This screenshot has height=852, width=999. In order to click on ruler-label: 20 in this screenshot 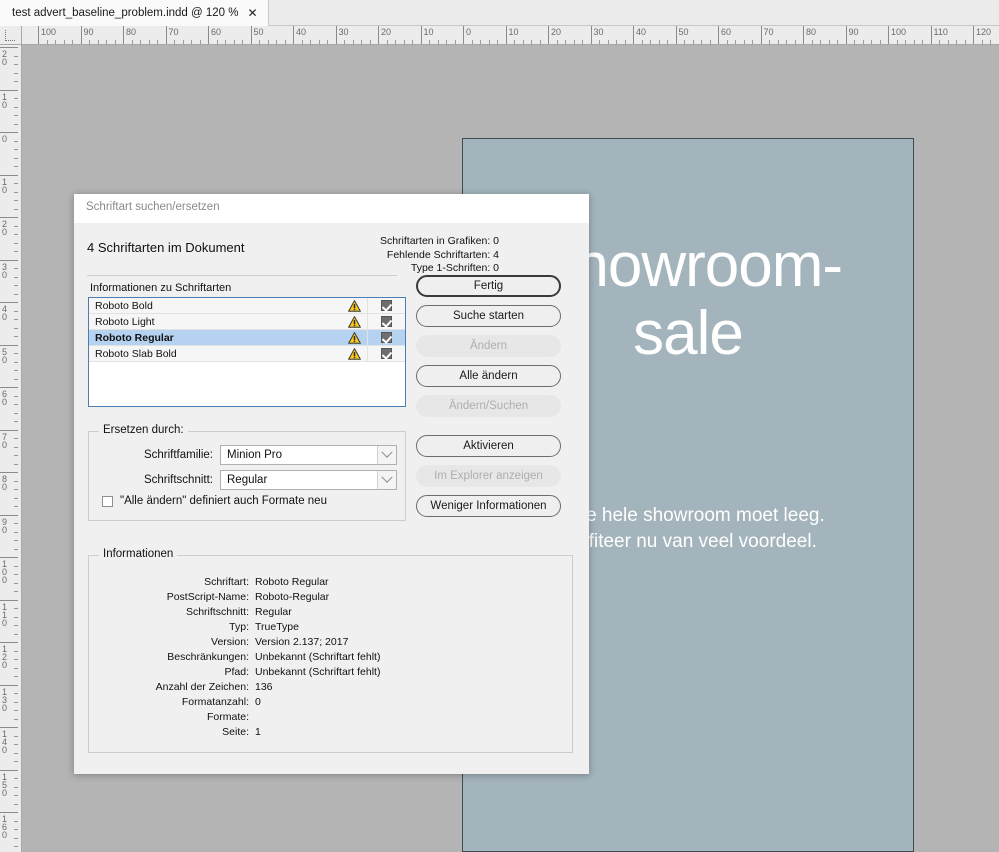, I will do `click(5, 58)`.